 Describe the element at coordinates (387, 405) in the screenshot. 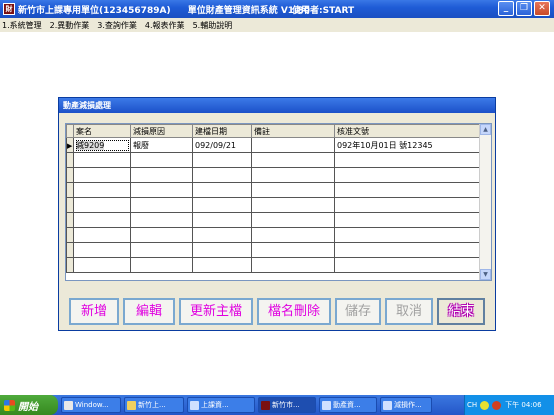

I see `form-icon` at that location.